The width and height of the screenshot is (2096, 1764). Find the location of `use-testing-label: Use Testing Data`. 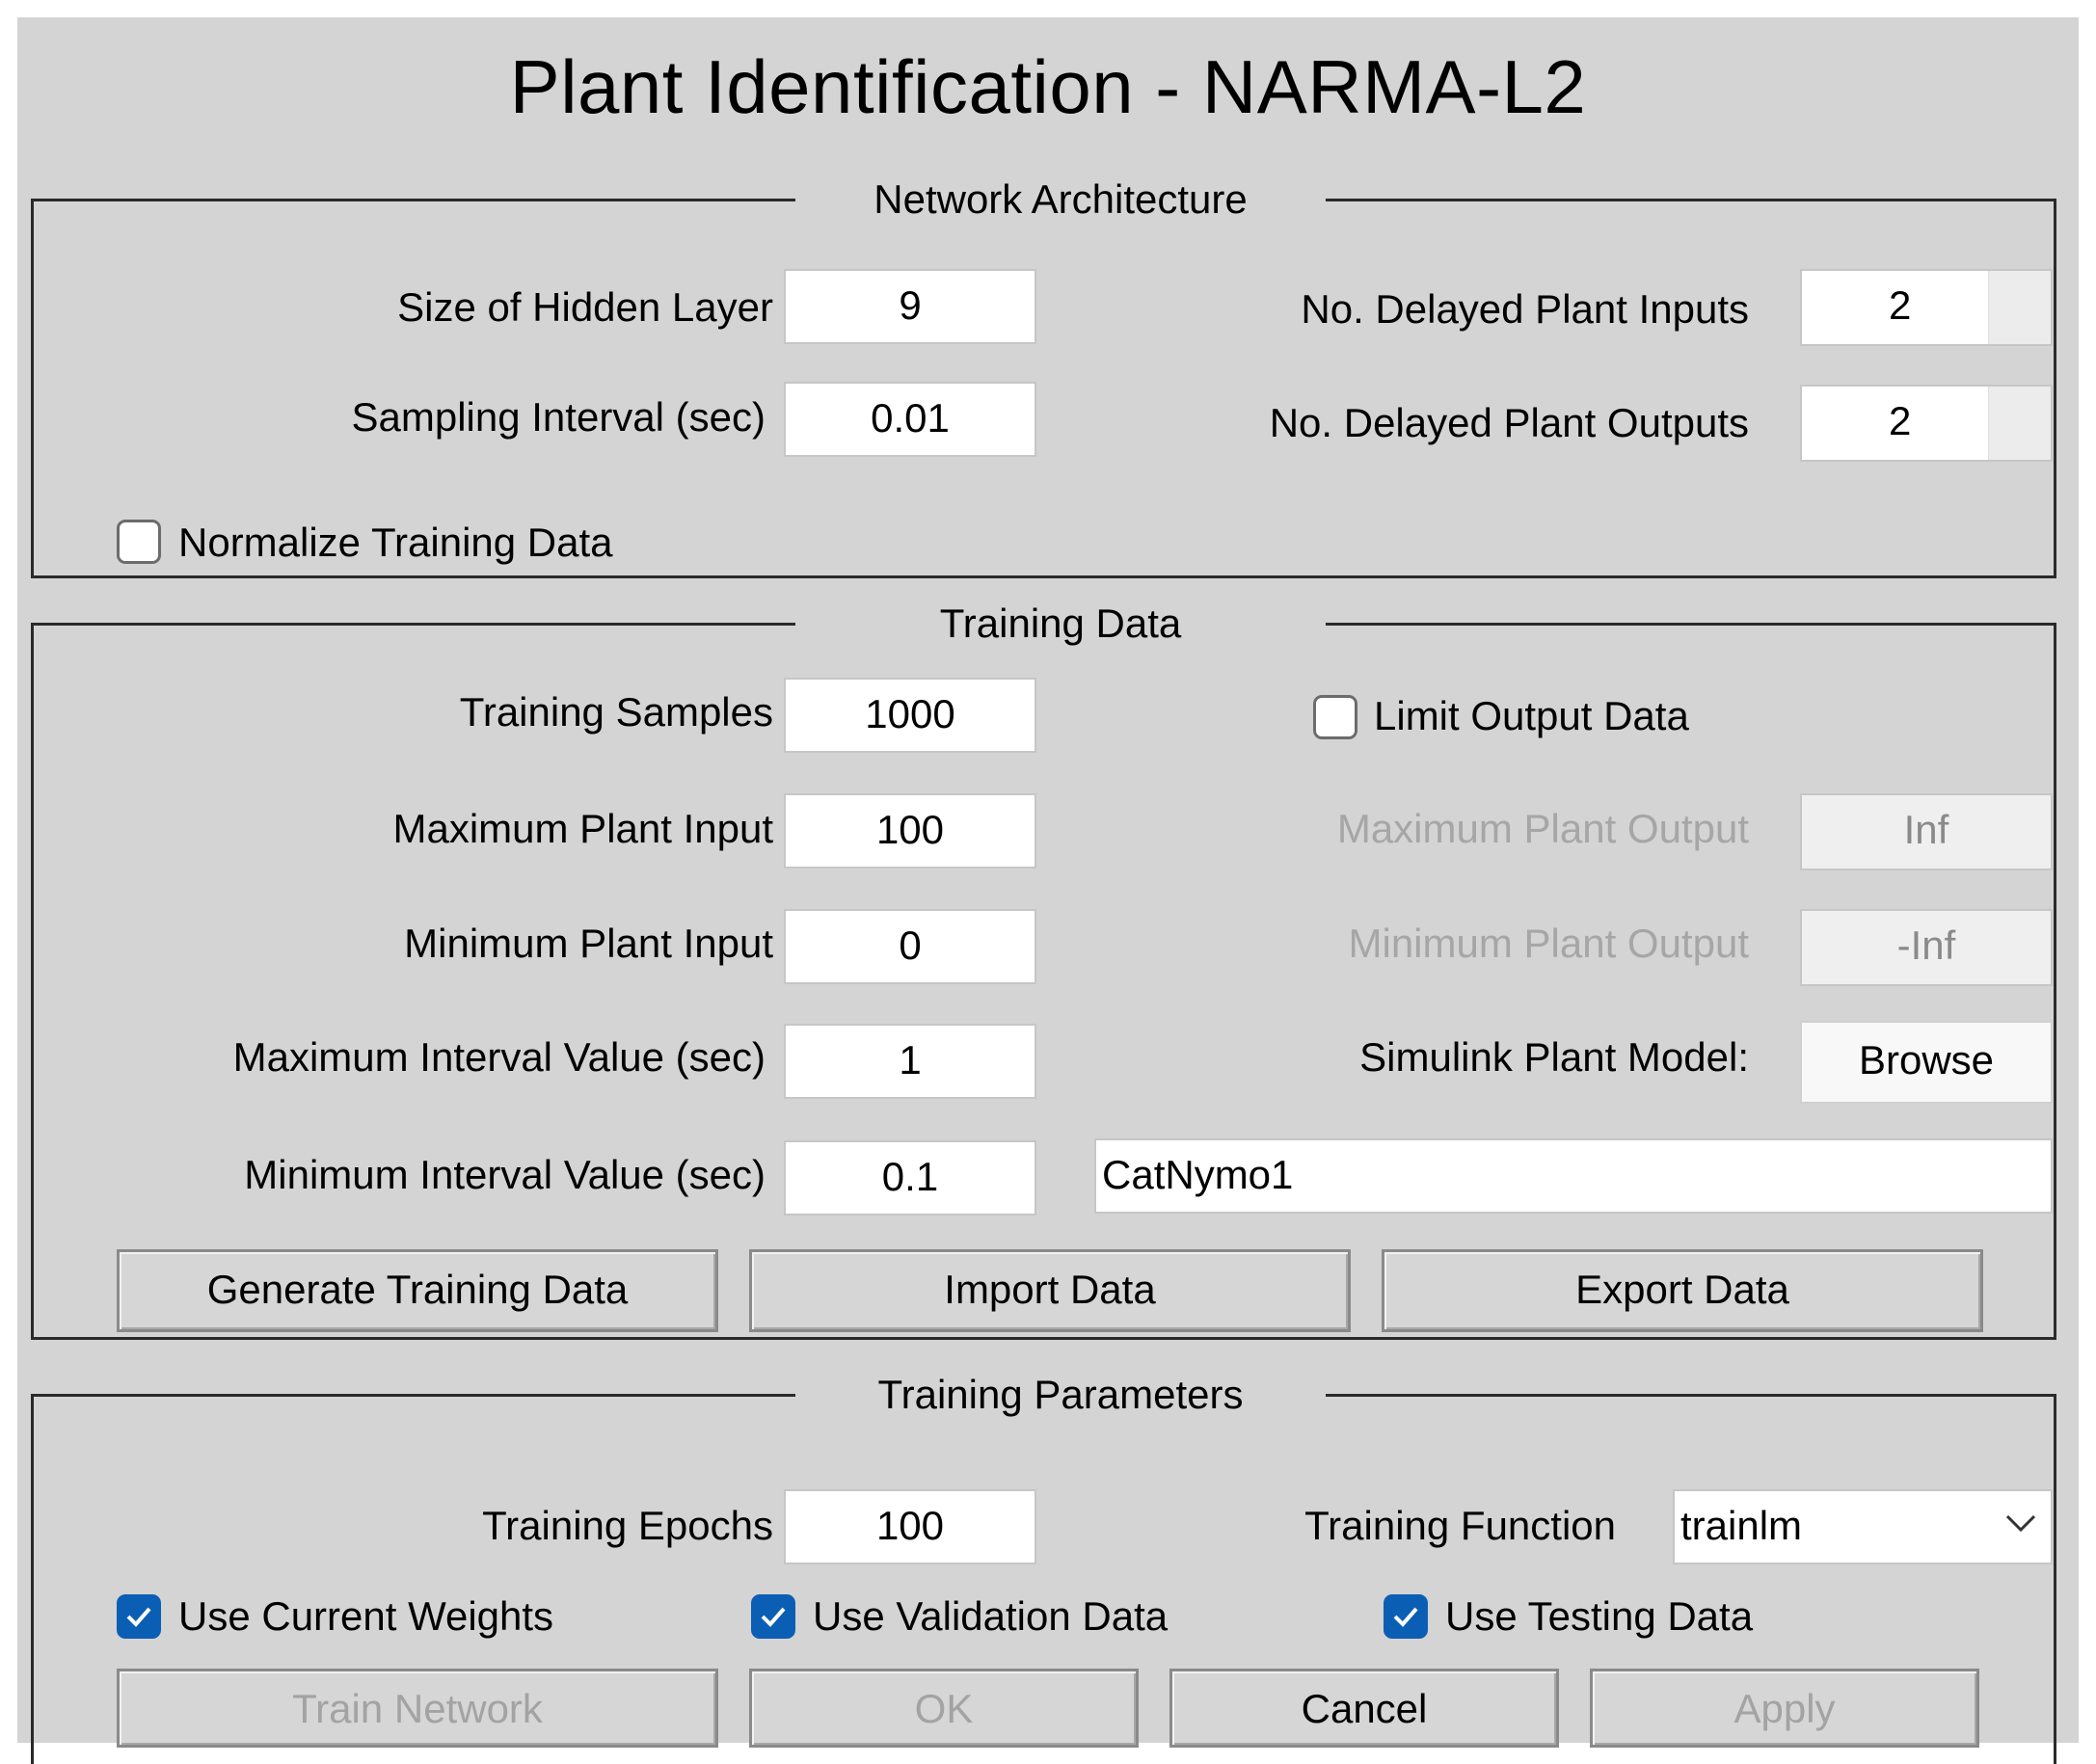

use-testing-label: Use Testing Data is located at coordinates (1599, 1616).